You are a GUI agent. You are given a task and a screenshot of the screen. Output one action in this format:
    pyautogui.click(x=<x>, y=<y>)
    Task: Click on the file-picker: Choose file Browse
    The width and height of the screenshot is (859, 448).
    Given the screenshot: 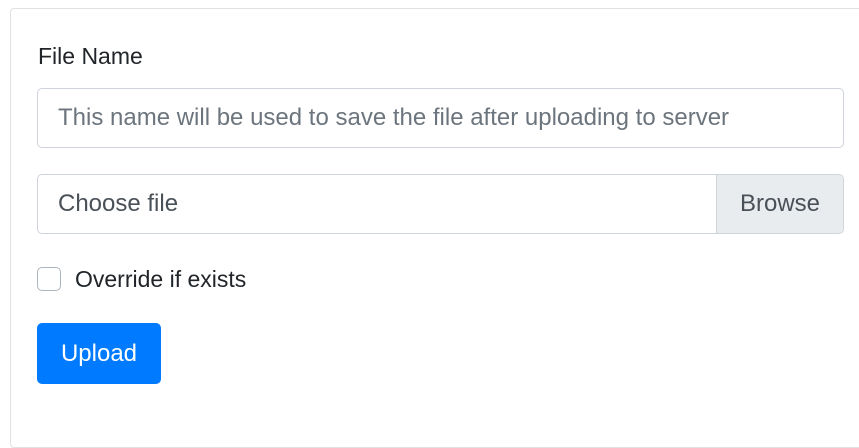 What is the action you would take?
    pyautogui.click(x=440, y=204)
    